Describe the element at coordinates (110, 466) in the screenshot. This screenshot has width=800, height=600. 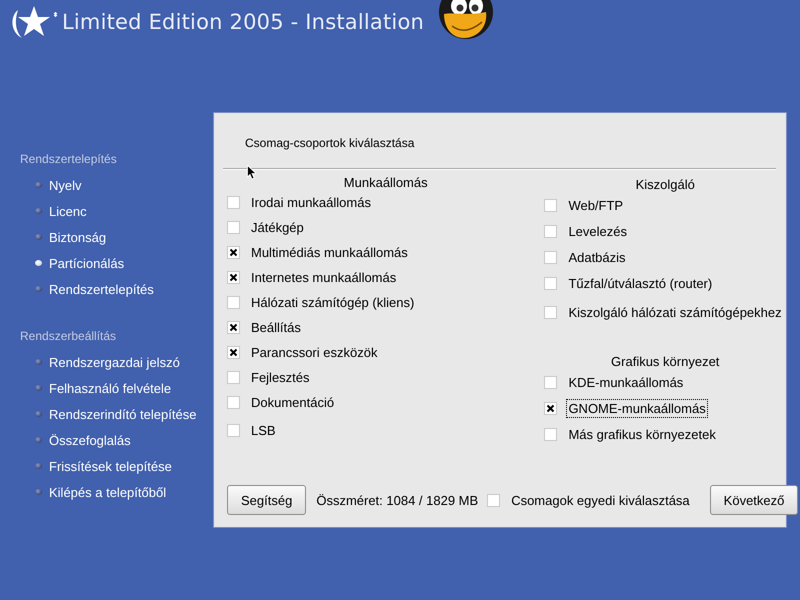
I see `step-label: Frissítések telepítése` at that location.